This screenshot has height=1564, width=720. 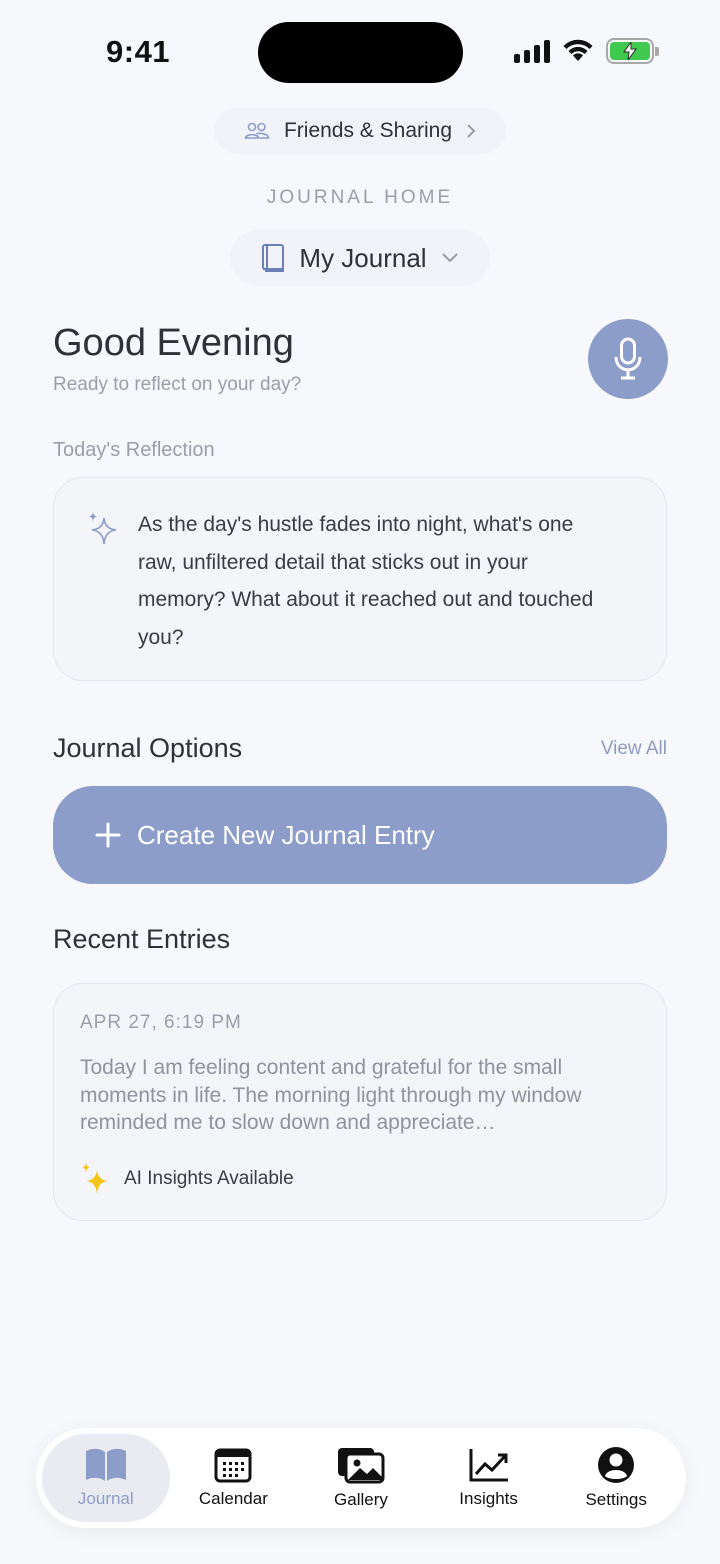 What do you see at coordinates (286, 834) in the screenshot?
I see `create-entry-label: Create New Journal Entry` at bounding box center [286, 834].